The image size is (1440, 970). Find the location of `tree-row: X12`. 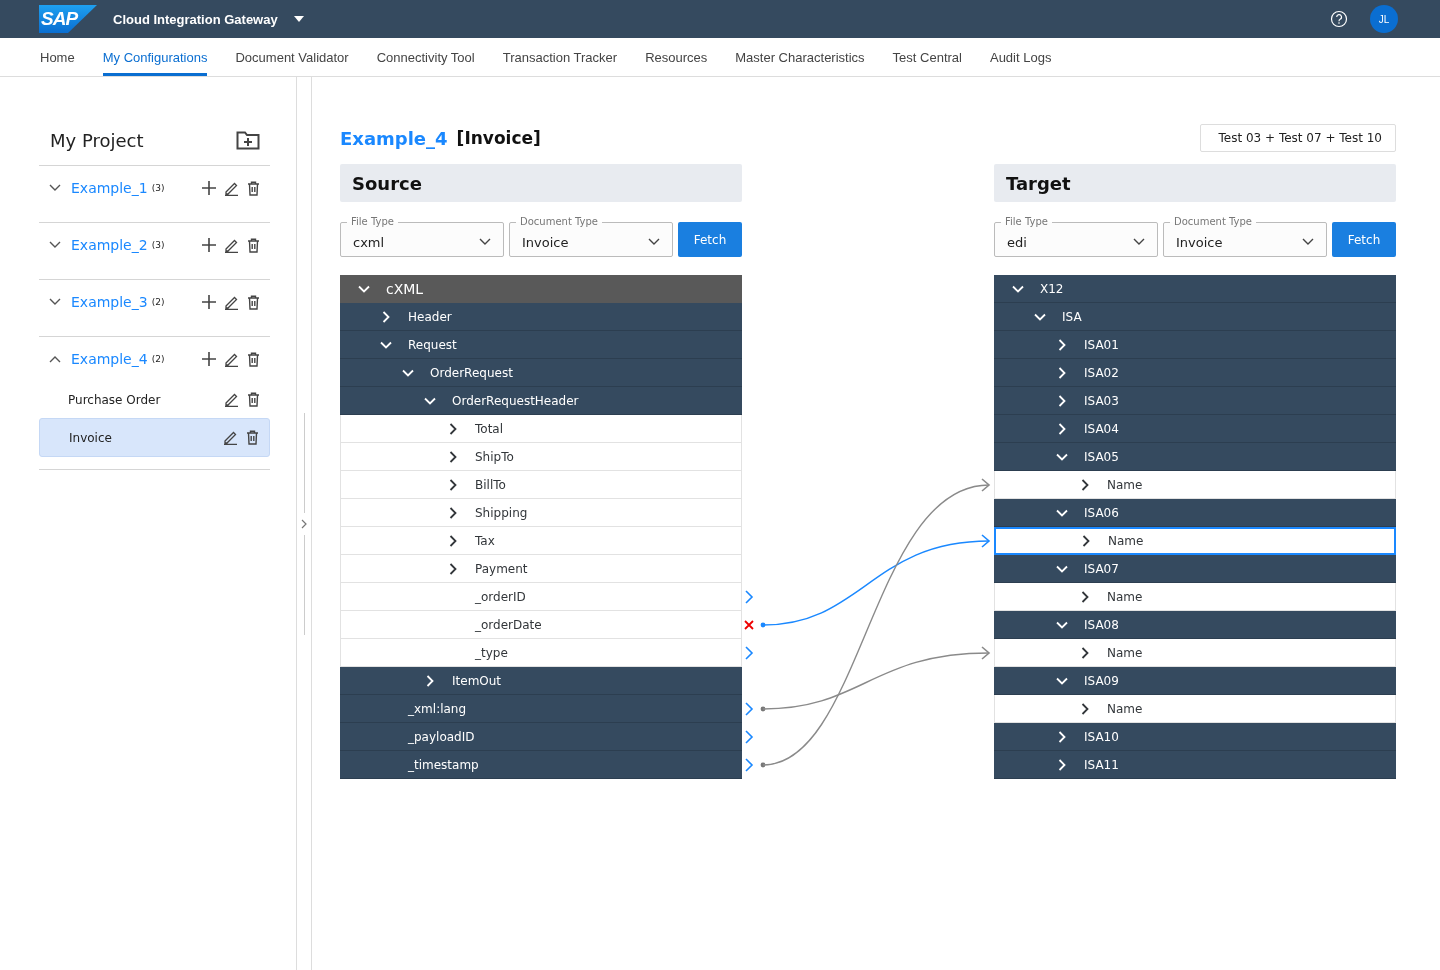

tree-row: X12 is located at coordinates (1195, 289).